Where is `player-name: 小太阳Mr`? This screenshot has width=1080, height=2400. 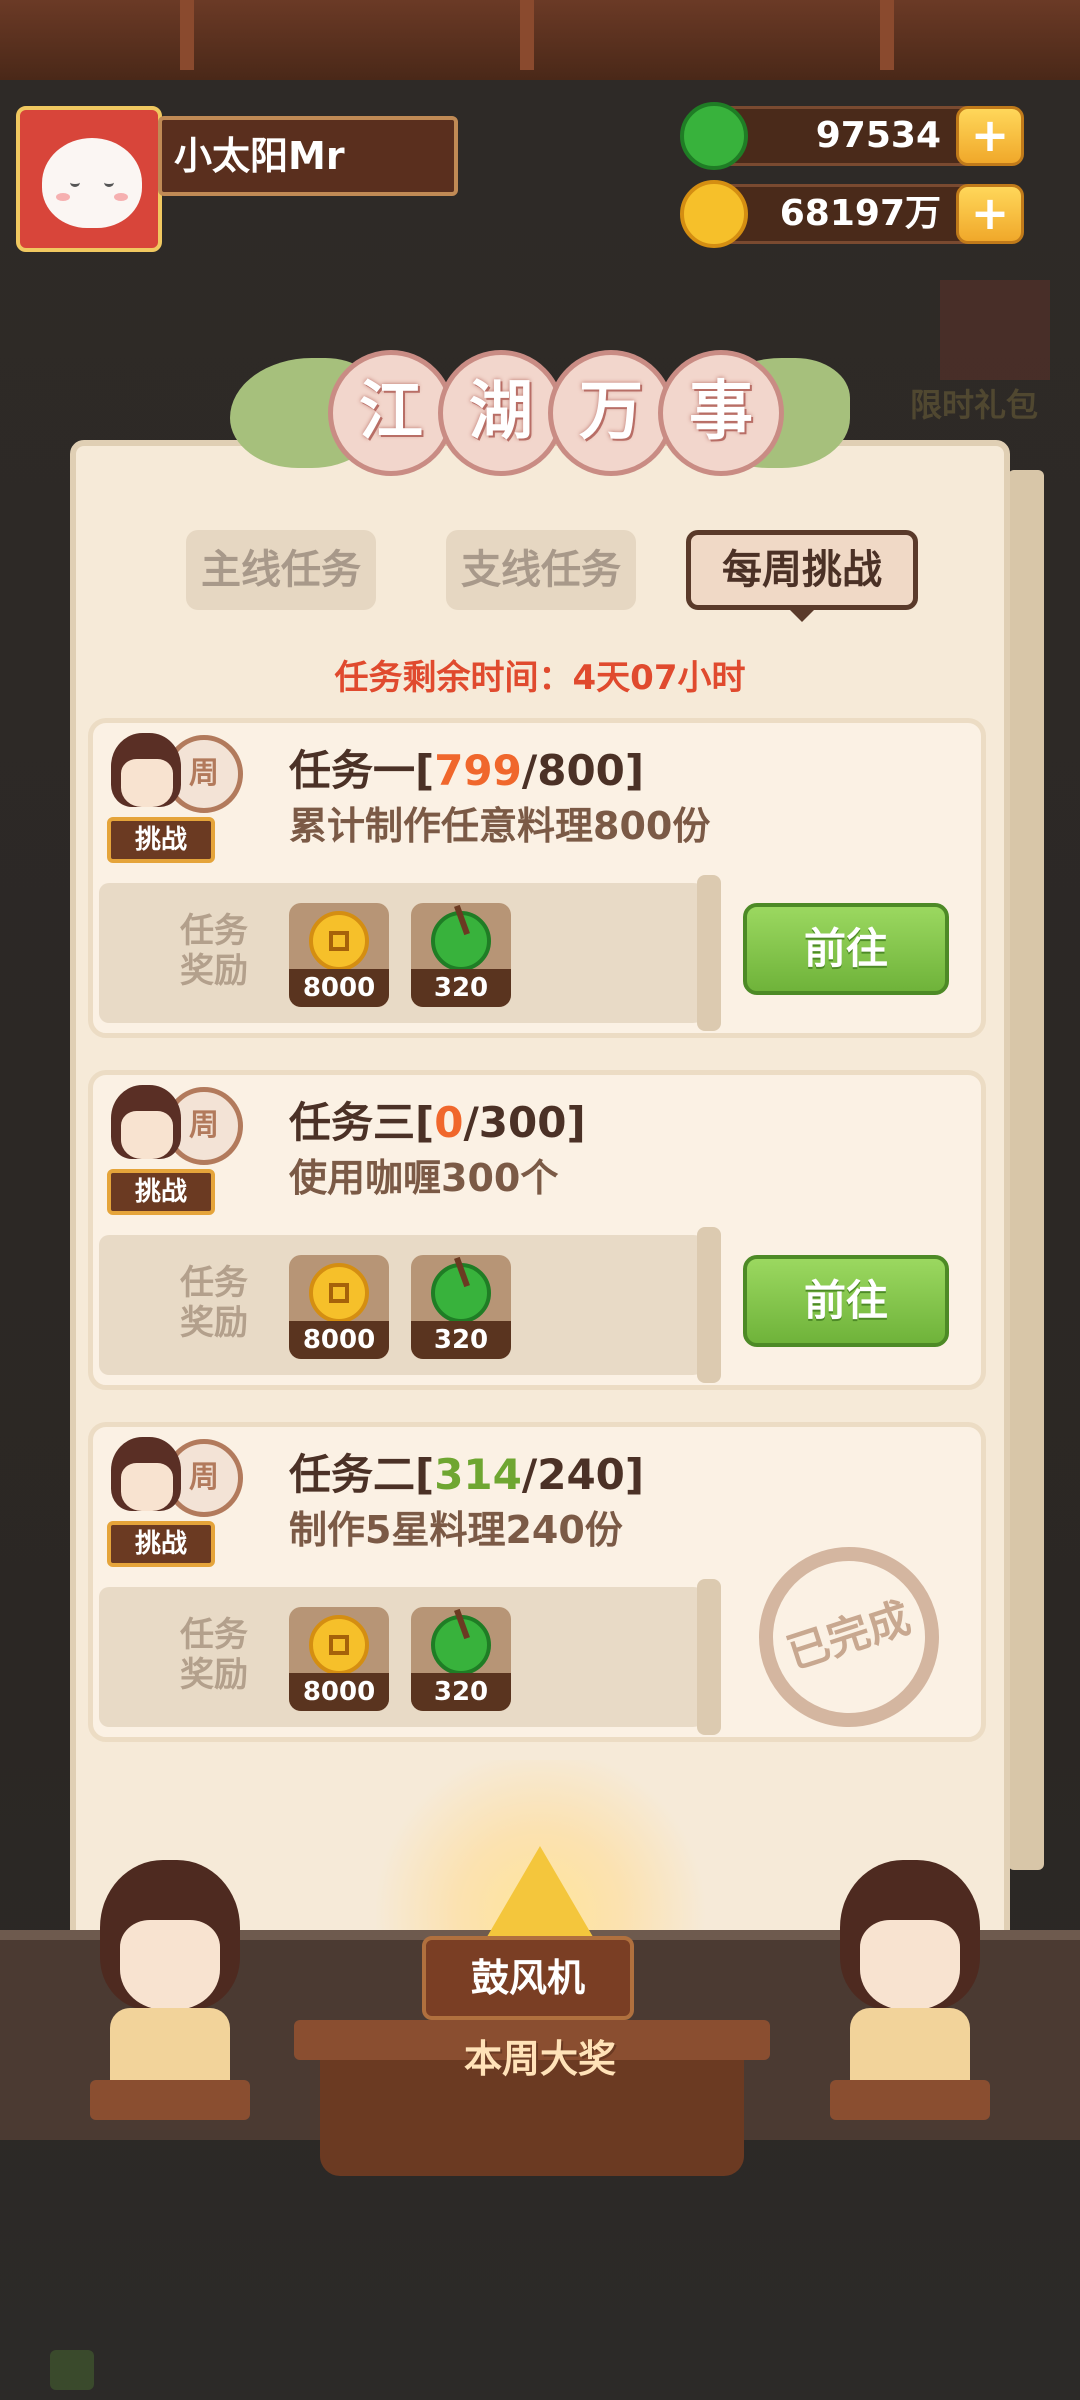
player-name: 小太阳Mr is located at coordinates (308, 156).